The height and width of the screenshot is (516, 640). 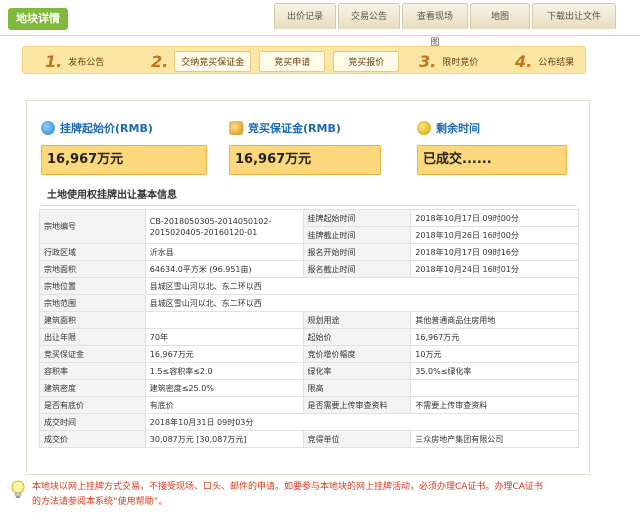 What do you see at coordinates (18, 489) in the screenshot?
I see `lightbulb-icon` at bounding box center [18, 489].